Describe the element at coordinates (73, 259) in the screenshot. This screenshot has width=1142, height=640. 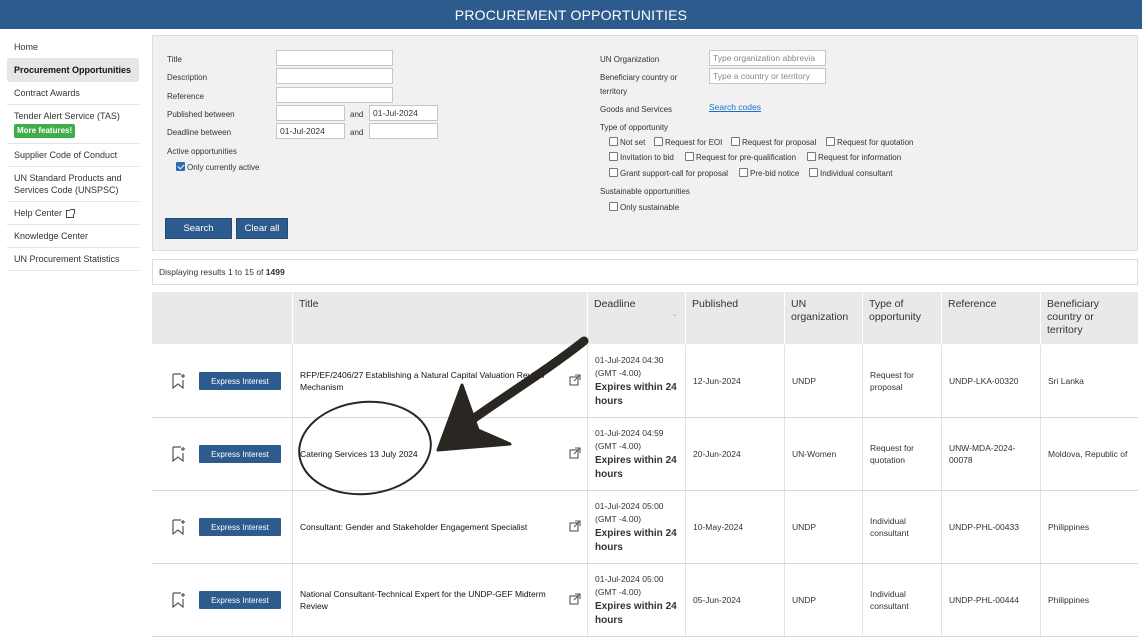
I see `sidebar-item-statistics: UN Procurement Statistics` at that location.